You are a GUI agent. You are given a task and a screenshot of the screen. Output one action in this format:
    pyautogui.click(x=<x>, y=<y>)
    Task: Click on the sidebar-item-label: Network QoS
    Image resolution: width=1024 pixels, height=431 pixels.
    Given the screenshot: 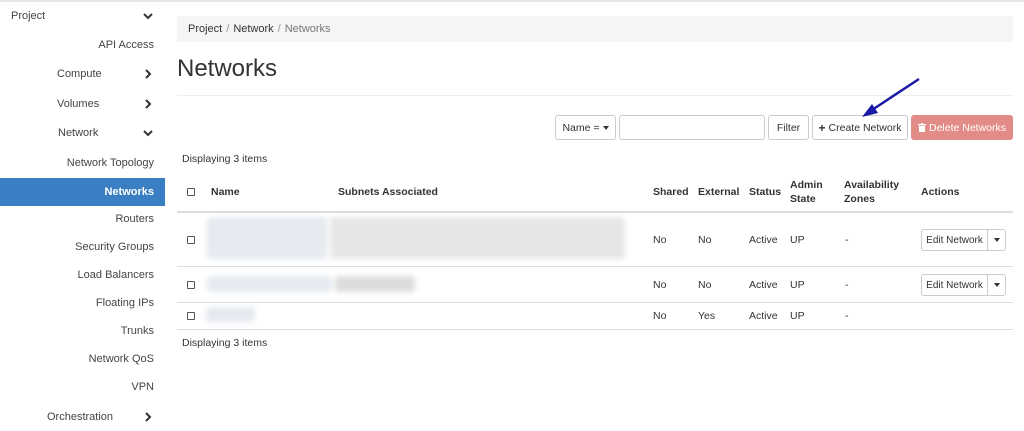 What is the action you would take?
    pyautogui.click(x=121, y=359)
    